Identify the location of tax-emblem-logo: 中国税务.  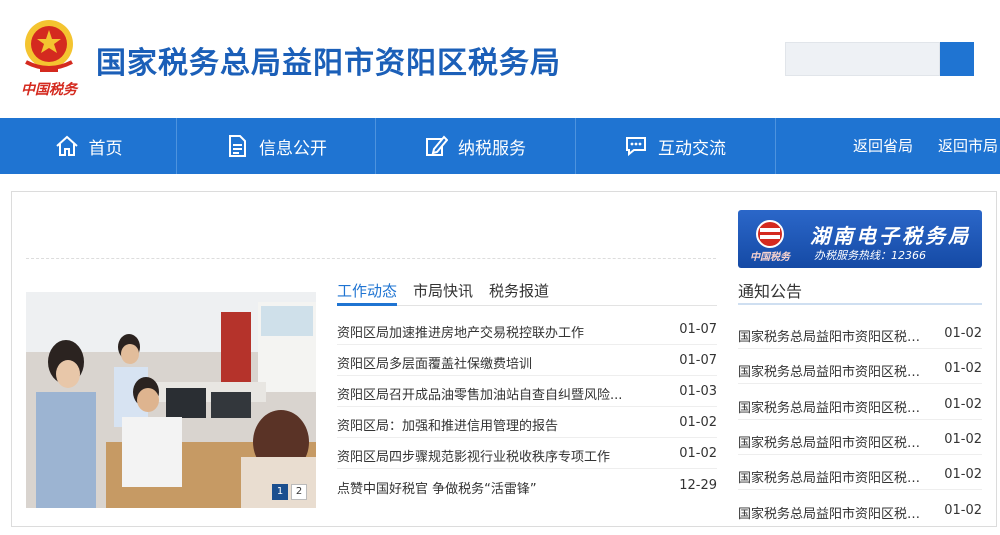
(49, 56).